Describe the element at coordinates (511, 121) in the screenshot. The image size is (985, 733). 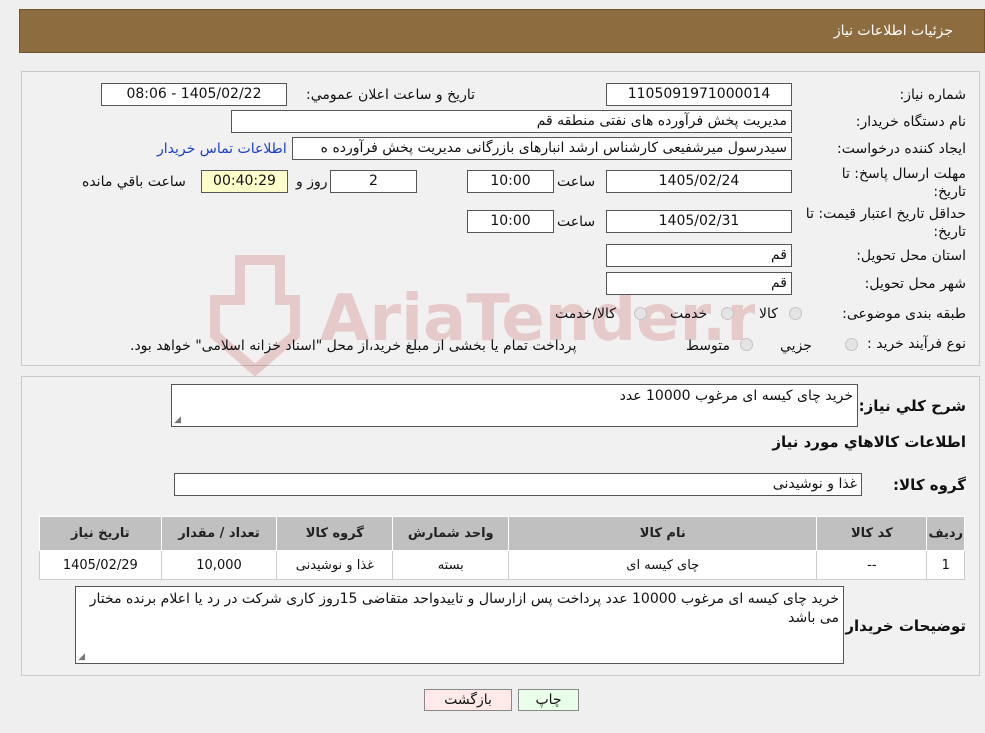
I see `buyer-org-field: مدیریت پخش فرآورده های نفتی منطقه قم` at that location.